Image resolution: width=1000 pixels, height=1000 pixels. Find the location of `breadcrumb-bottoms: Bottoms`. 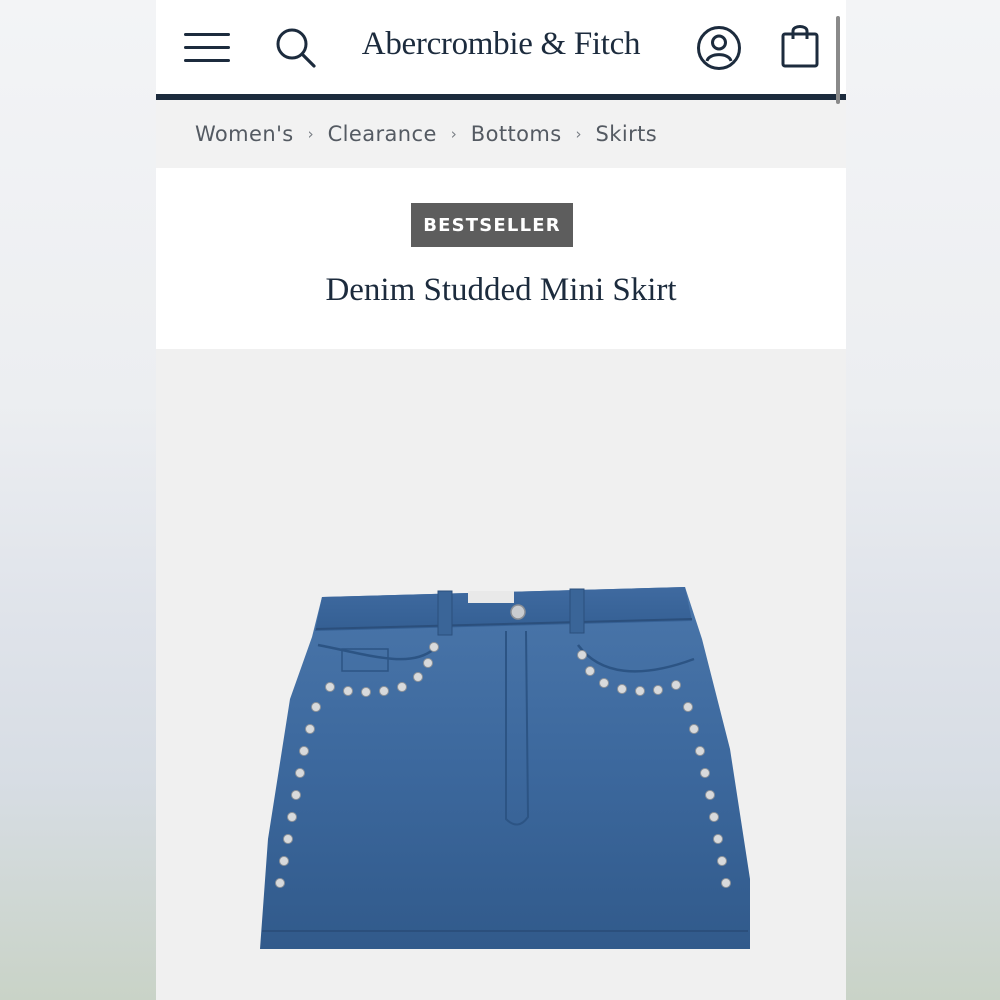

breadcrumb-bottoms: Bottoms is located at coordinates (516, 134).